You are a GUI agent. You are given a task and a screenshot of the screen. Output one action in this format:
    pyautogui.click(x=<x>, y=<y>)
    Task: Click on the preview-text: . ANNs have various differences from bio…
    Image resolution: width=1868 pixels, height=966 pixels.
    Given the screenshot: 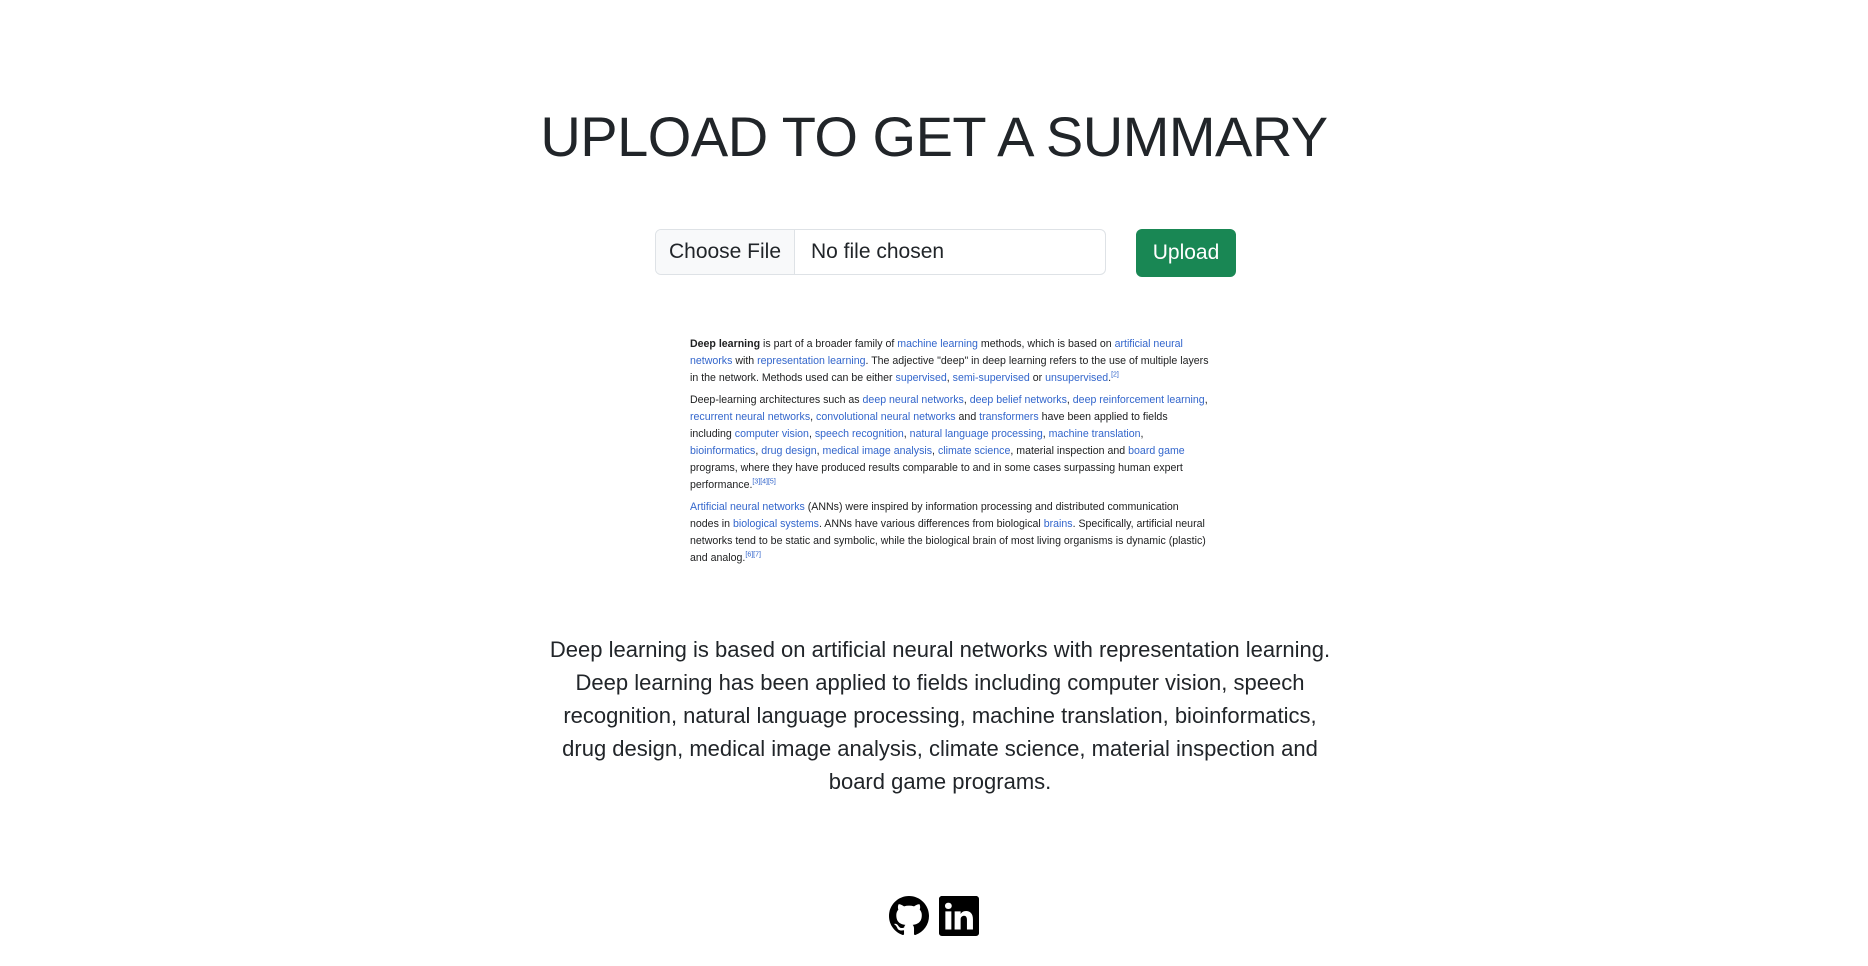 What is the action you would take?
    pyautogui.click(x=931, y=524)
    